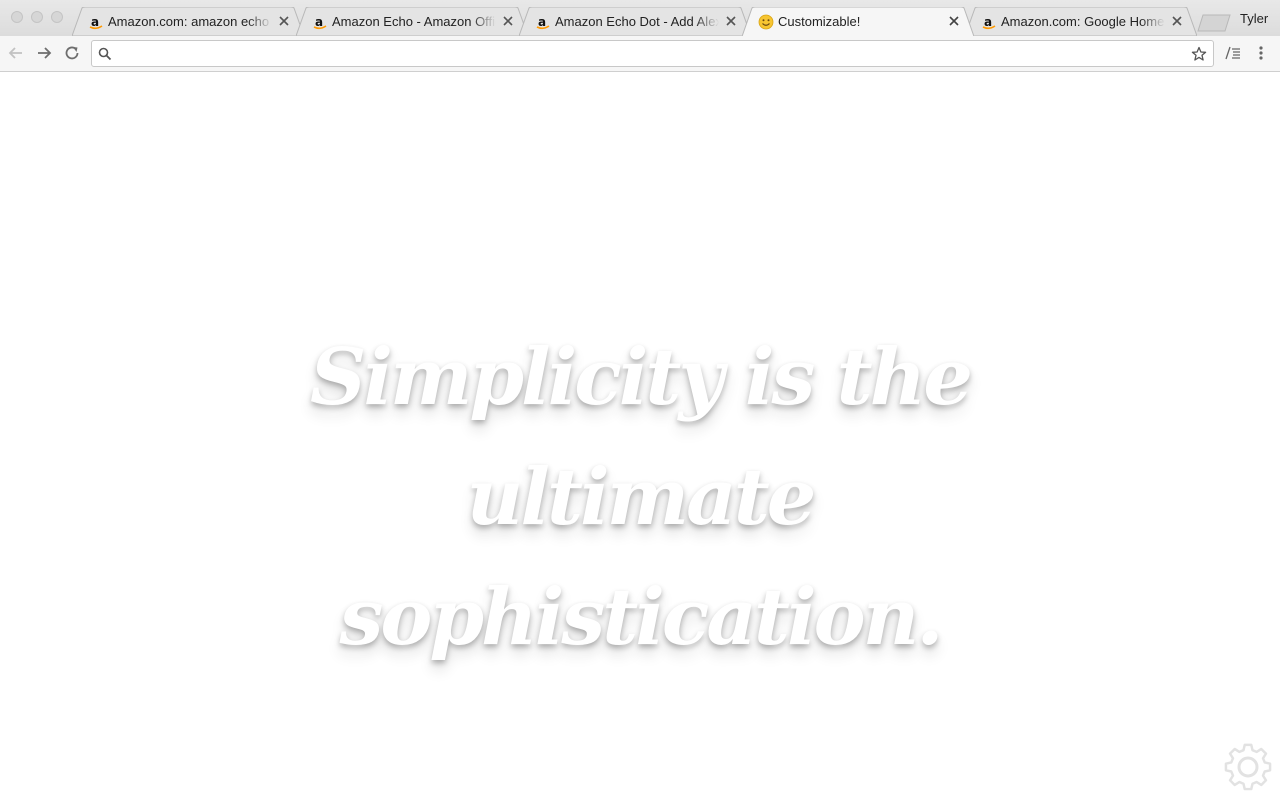 This screenshot has height=800, width=1280. Describe the element at coordinates (72, 53) in the screenshot. I see `reload-icon` at that location.